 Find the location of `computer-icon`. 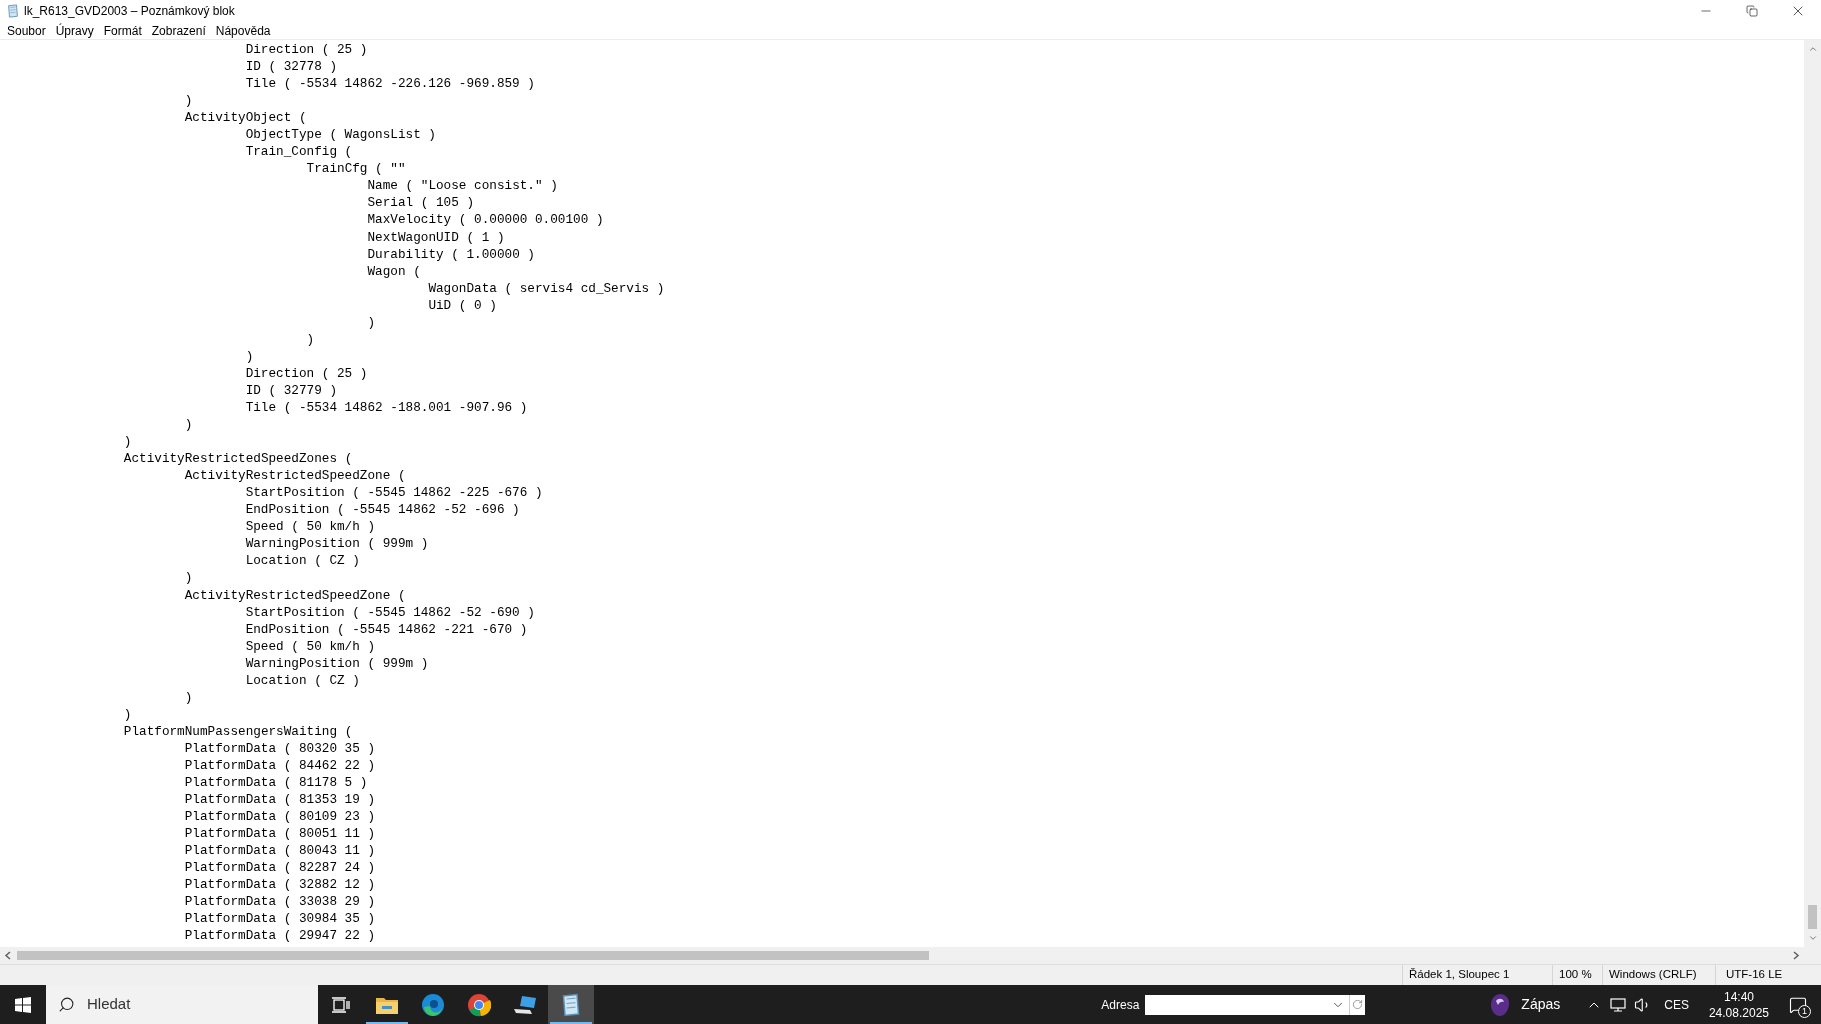

computer-icon is located at coordinates (525, 1004).